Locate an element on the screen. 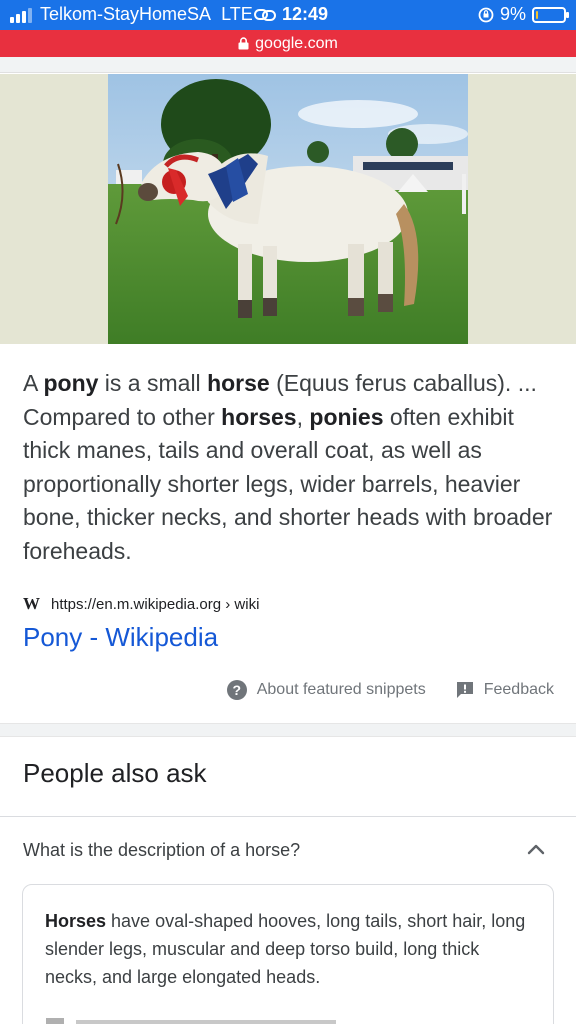 This screenshot has width=576, height=1024. network-type: LTE is located at coordinates (237, 14).